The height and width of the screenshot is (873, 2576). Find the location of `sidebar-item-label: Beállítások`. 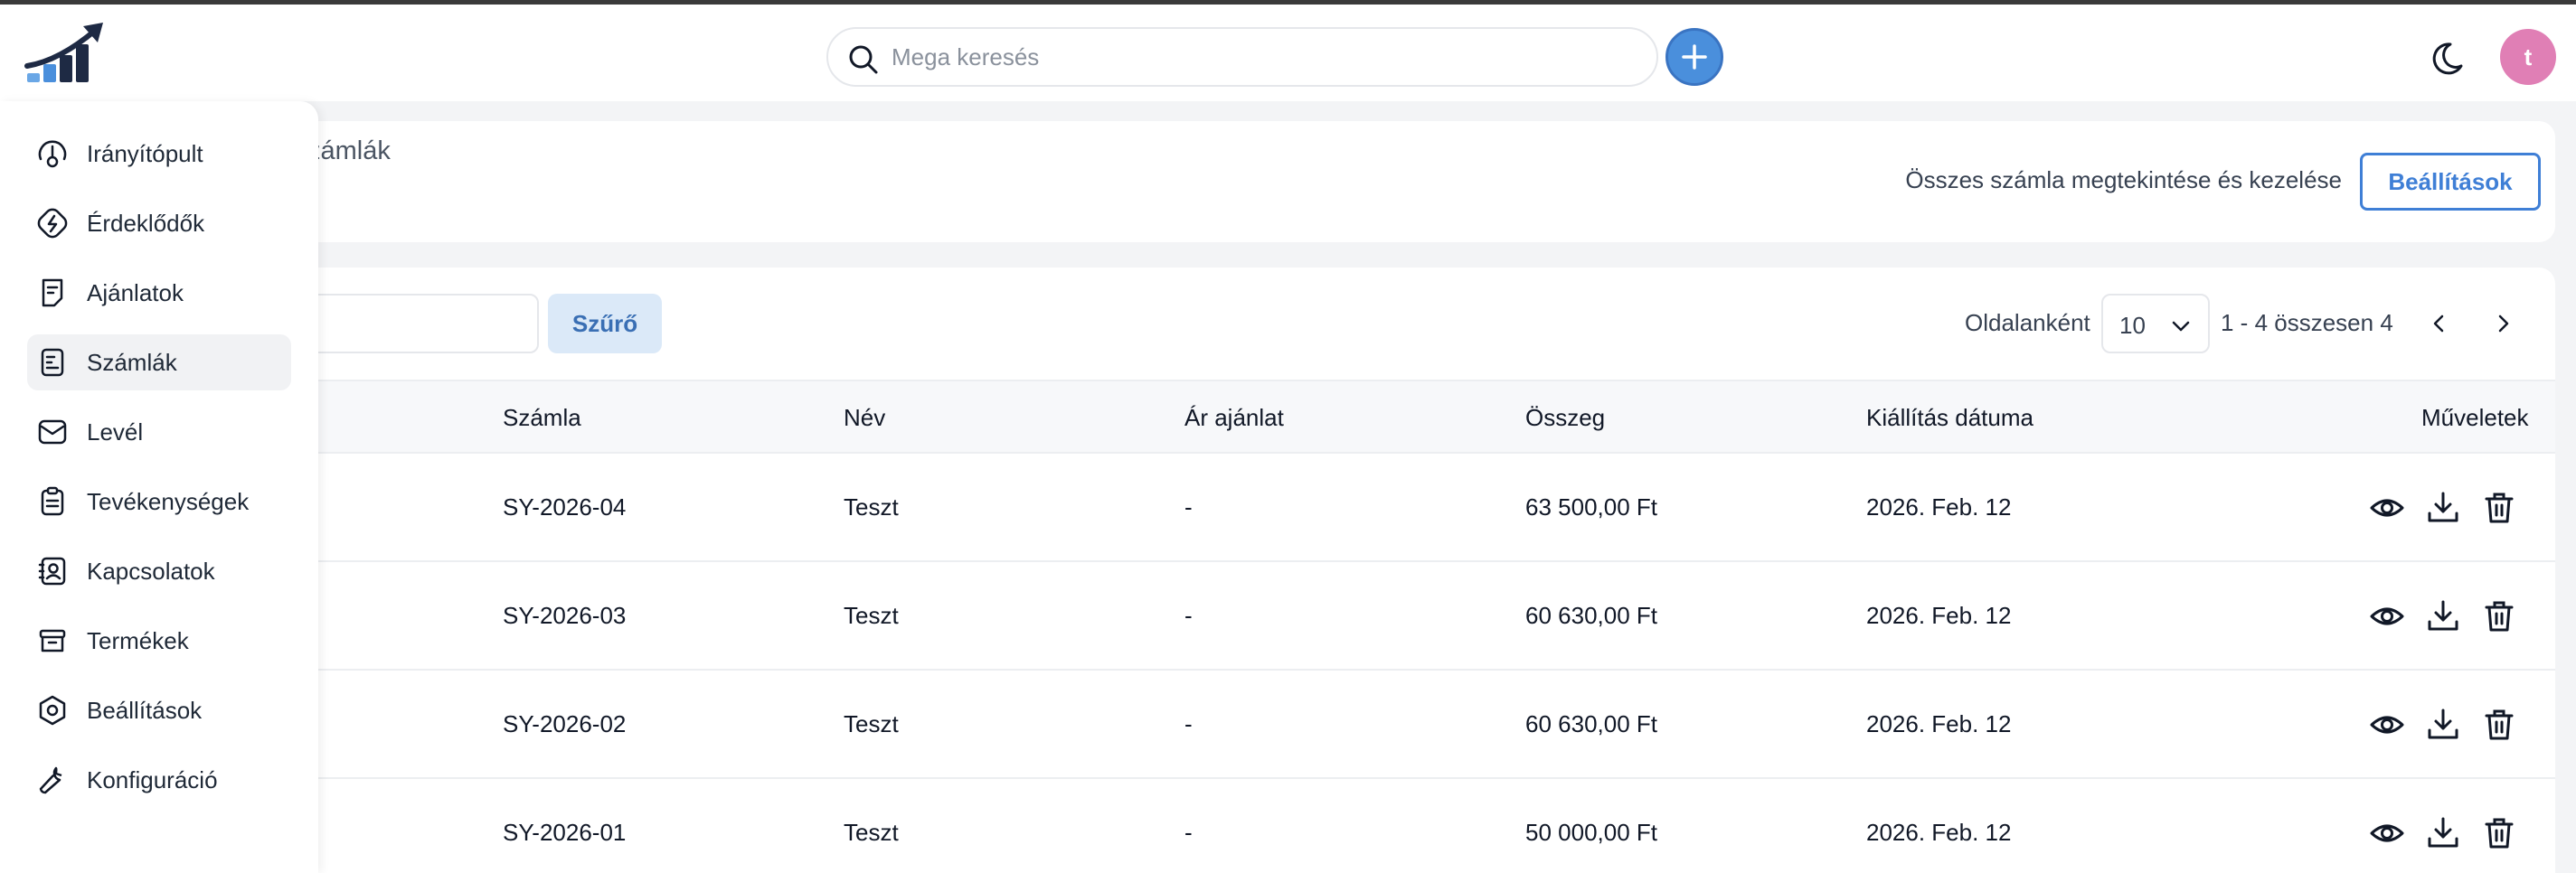

sidebar-item-label: Beállítások is located at coordinates (145, 711).